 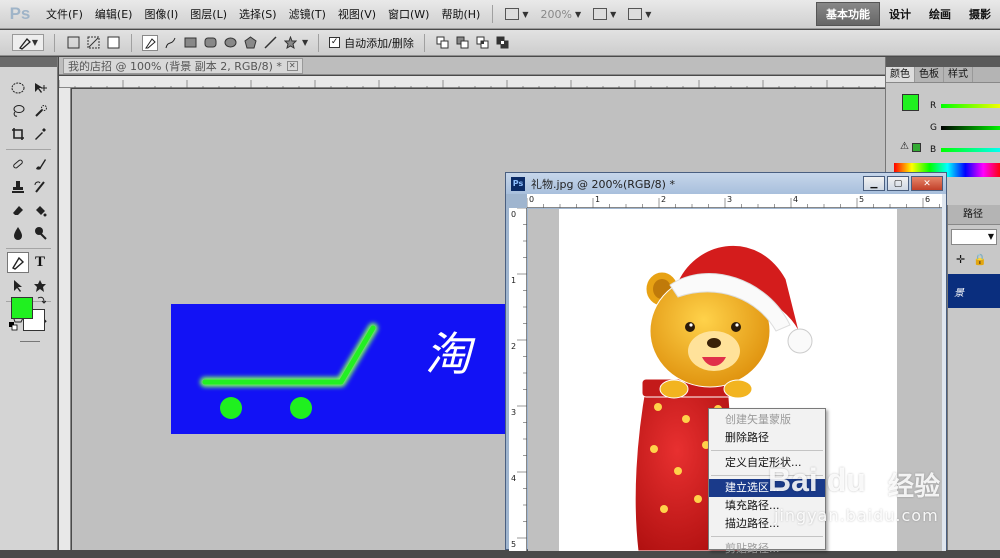 What do you see at coordinates (767, 450) in the screenshot?
I see `menu-separator` at bounding box center [767, 450].